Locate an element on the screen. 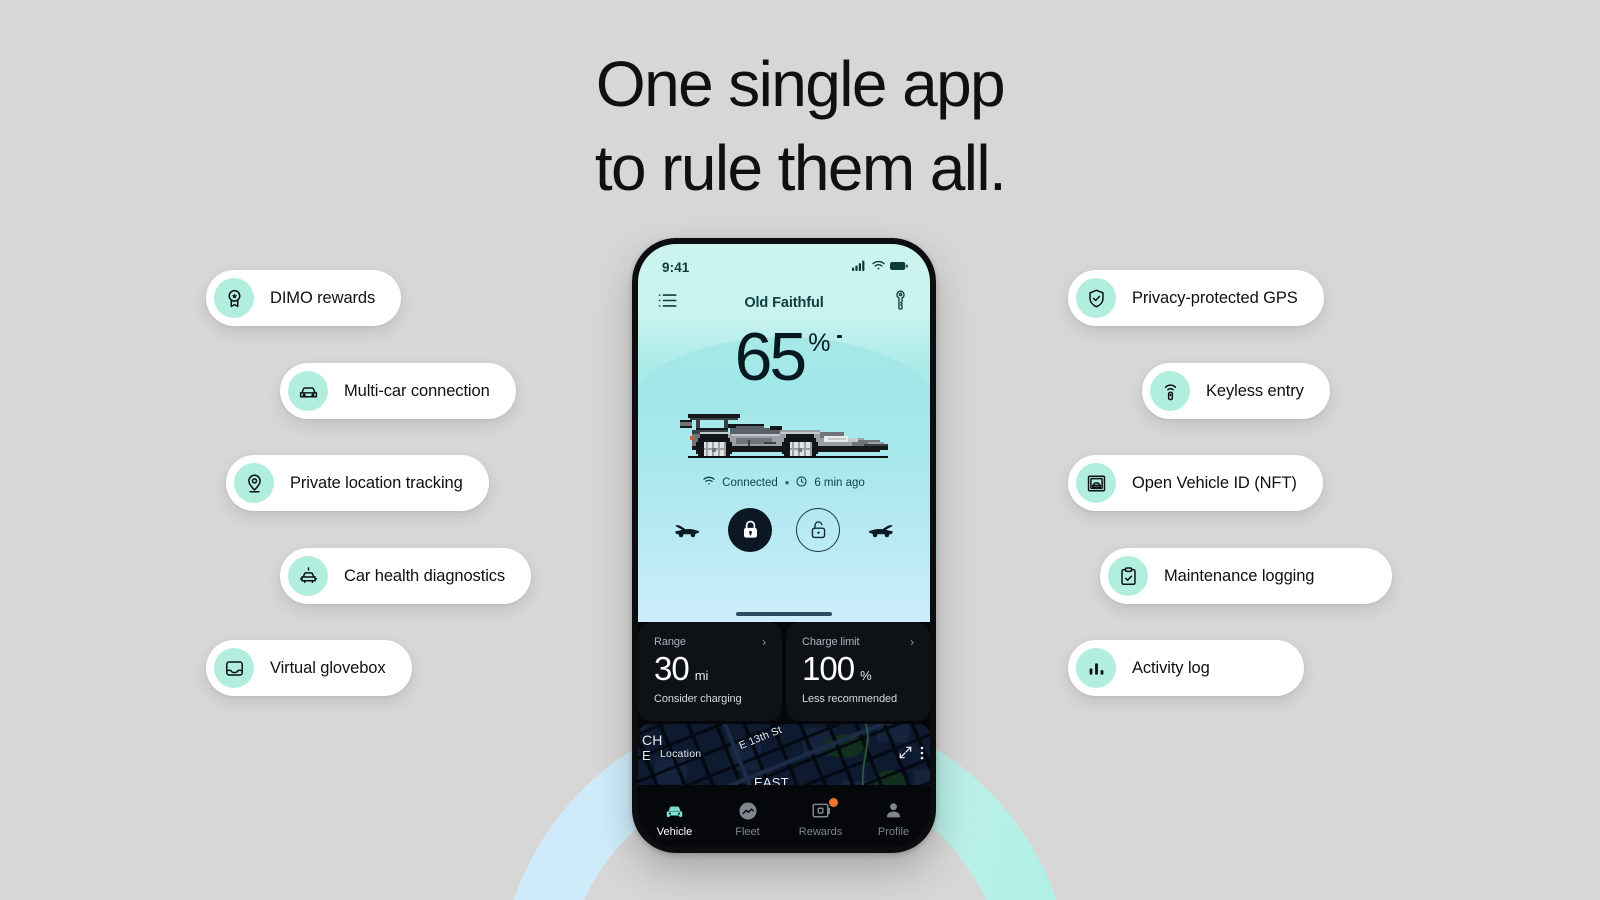 Image resolution: width=1600 pixels, height=900 pixels. battery-level-display: 65 % is located at coordinates (784, 357).